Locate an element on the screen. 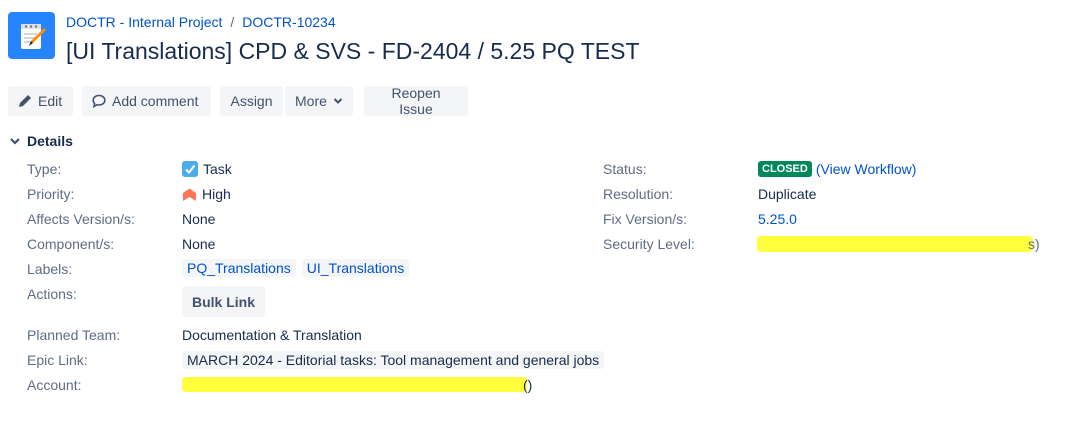  status-label: Status: is located at coordinates (625, 169).